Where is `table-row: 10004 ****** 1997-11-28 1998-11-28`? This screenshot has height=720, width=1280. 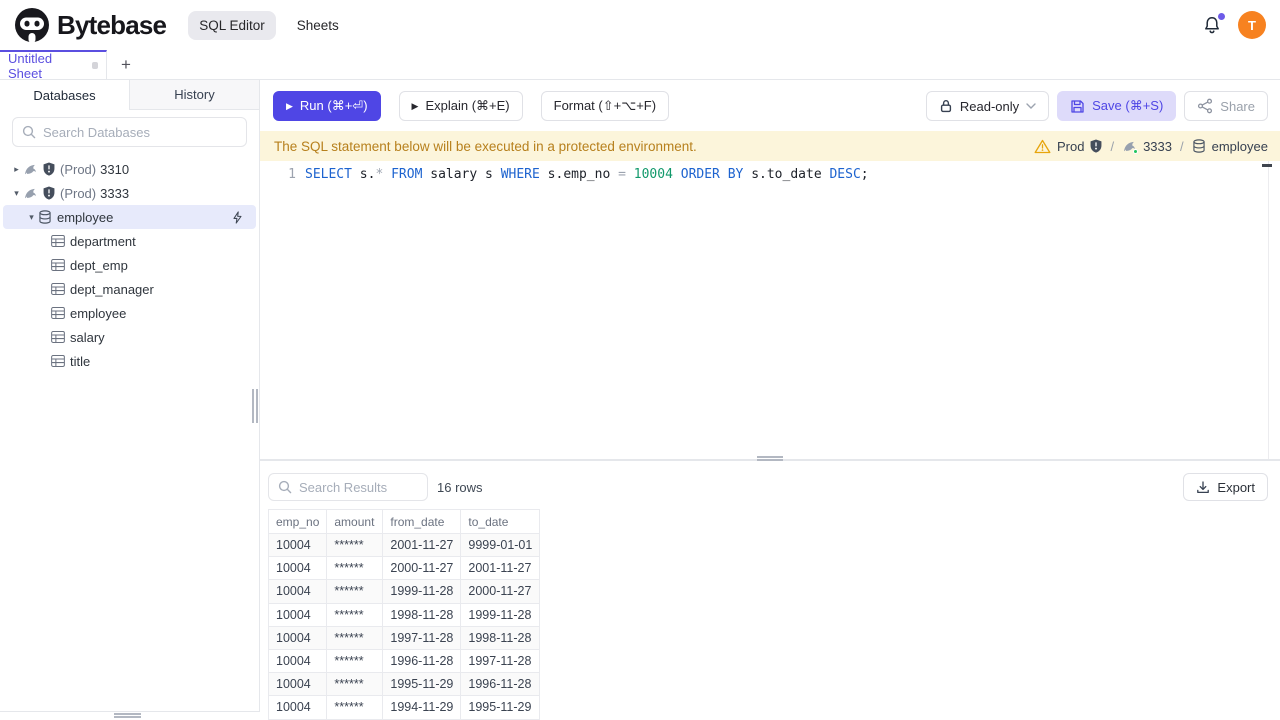
table-row: 10004 ****** 1997-11-28 1998-11-28 is located at coordinates (404, 637).